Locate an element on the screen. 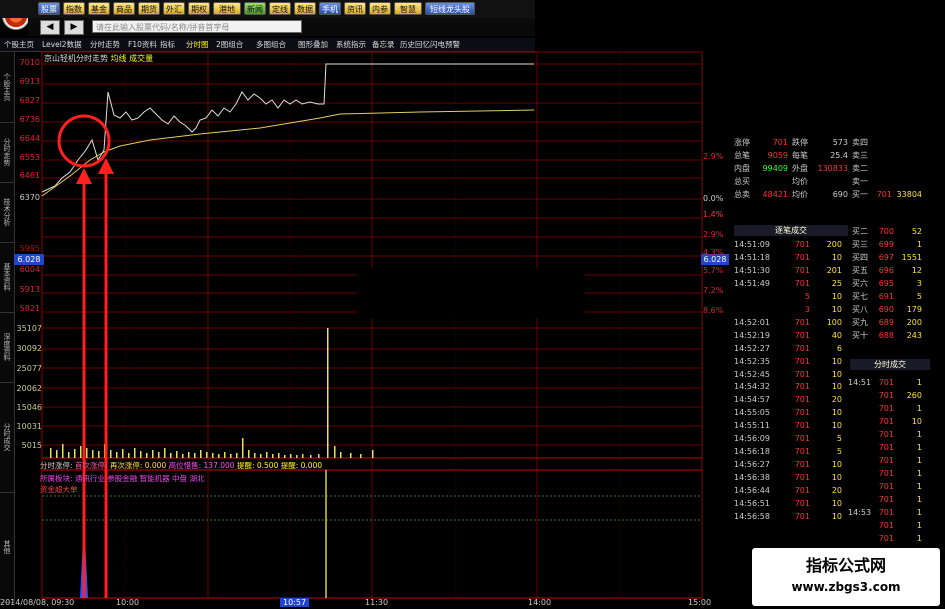 The image size is (945, 609). minute-price-7: 701 is located at coordinates (886, 473).